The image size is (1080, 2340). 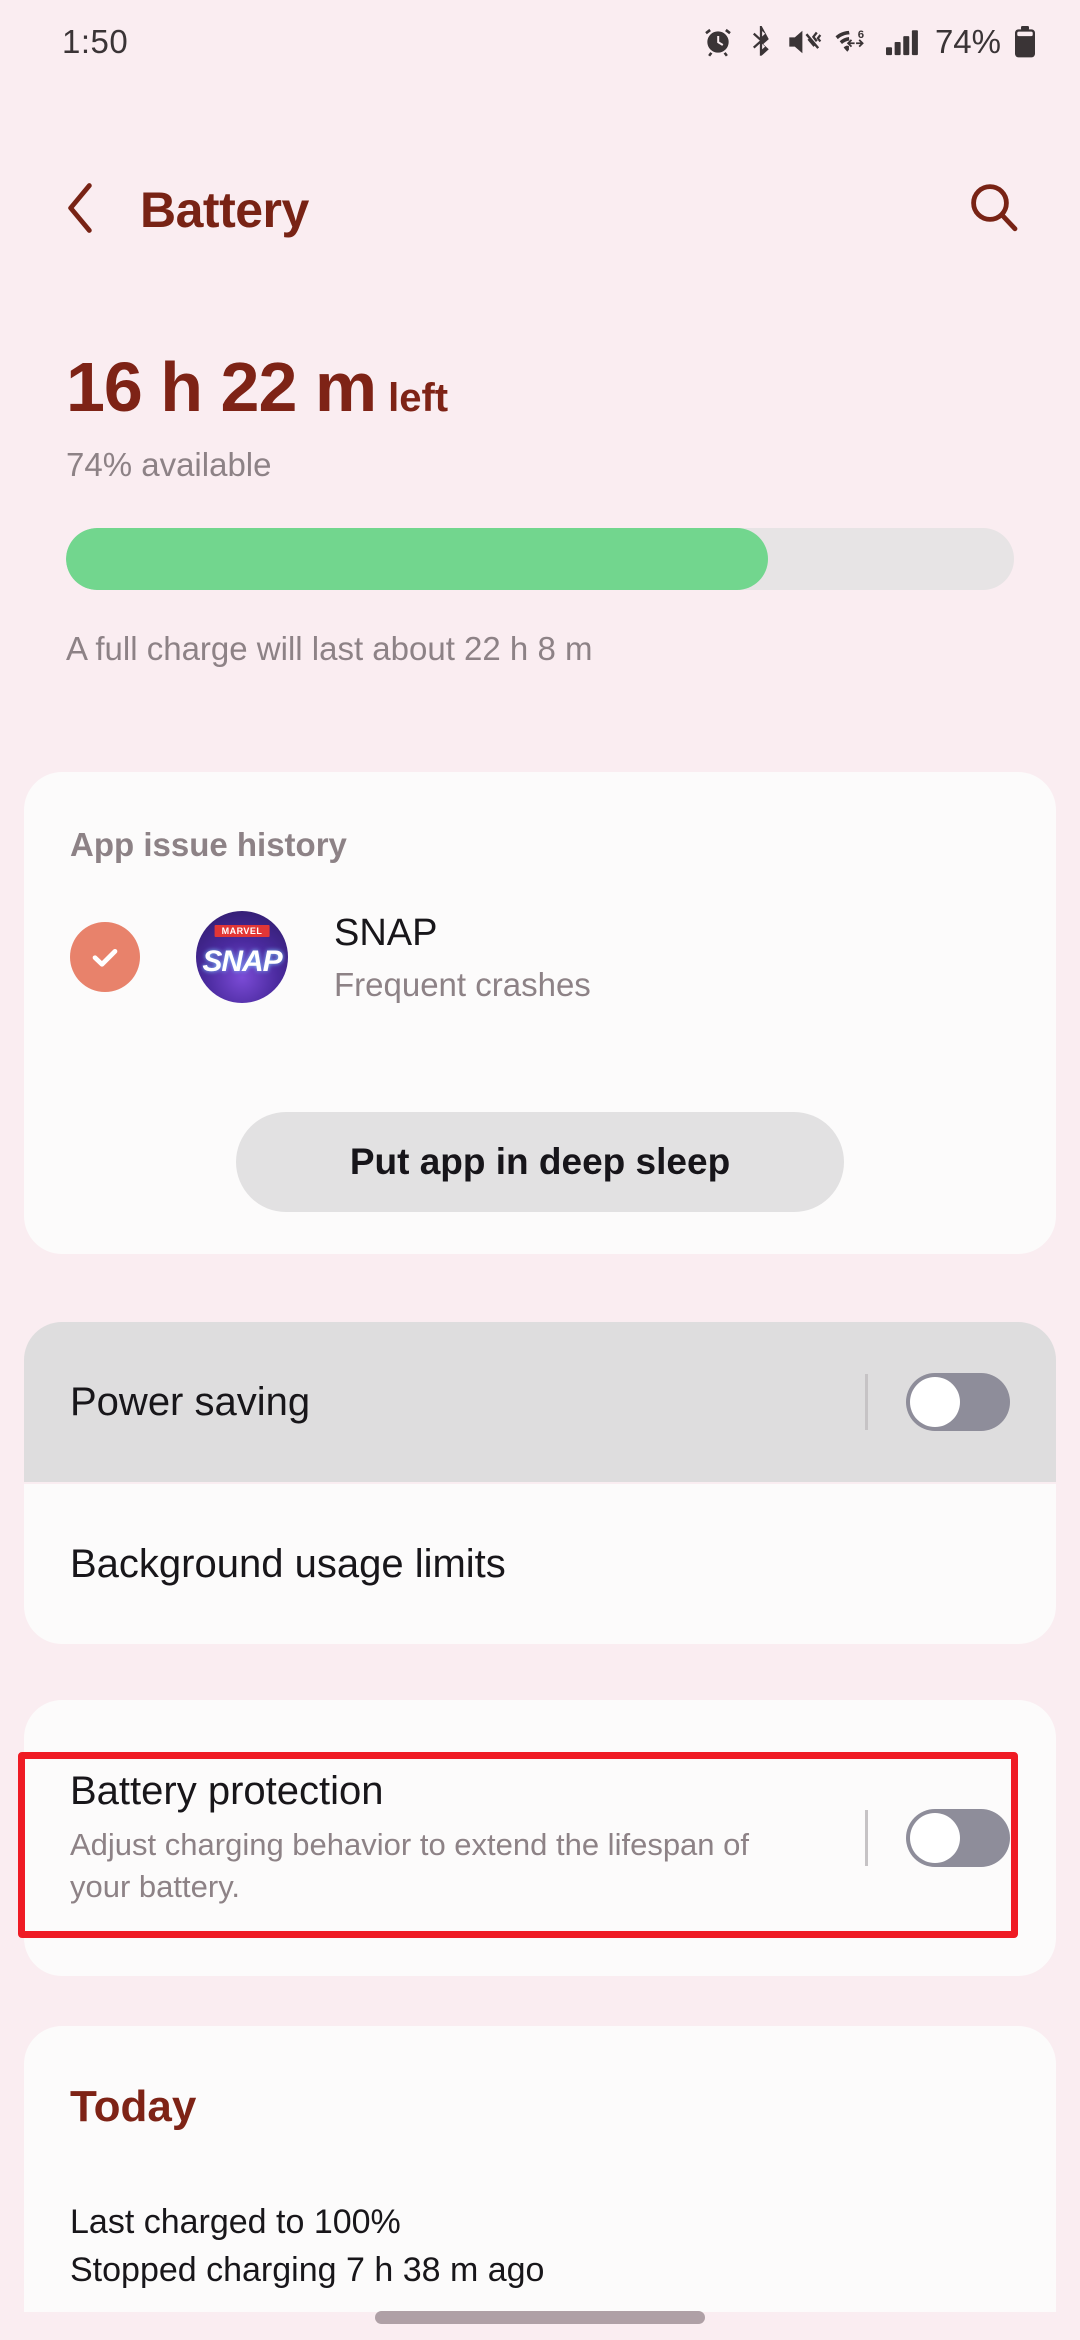 What do you see at coordinates (854, 42) in the screenshot?
I see `wifi6-icon: 6` at bounding box center [854, 42].